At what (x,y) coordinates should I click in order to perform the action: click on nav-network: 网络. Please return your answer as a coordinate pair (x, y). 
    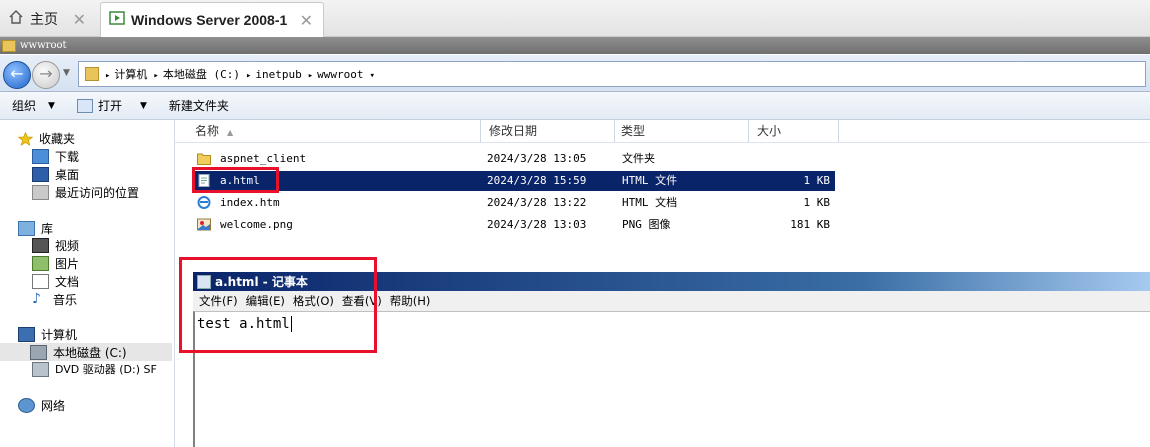
    Looking at the image, I should click on (41, 405).